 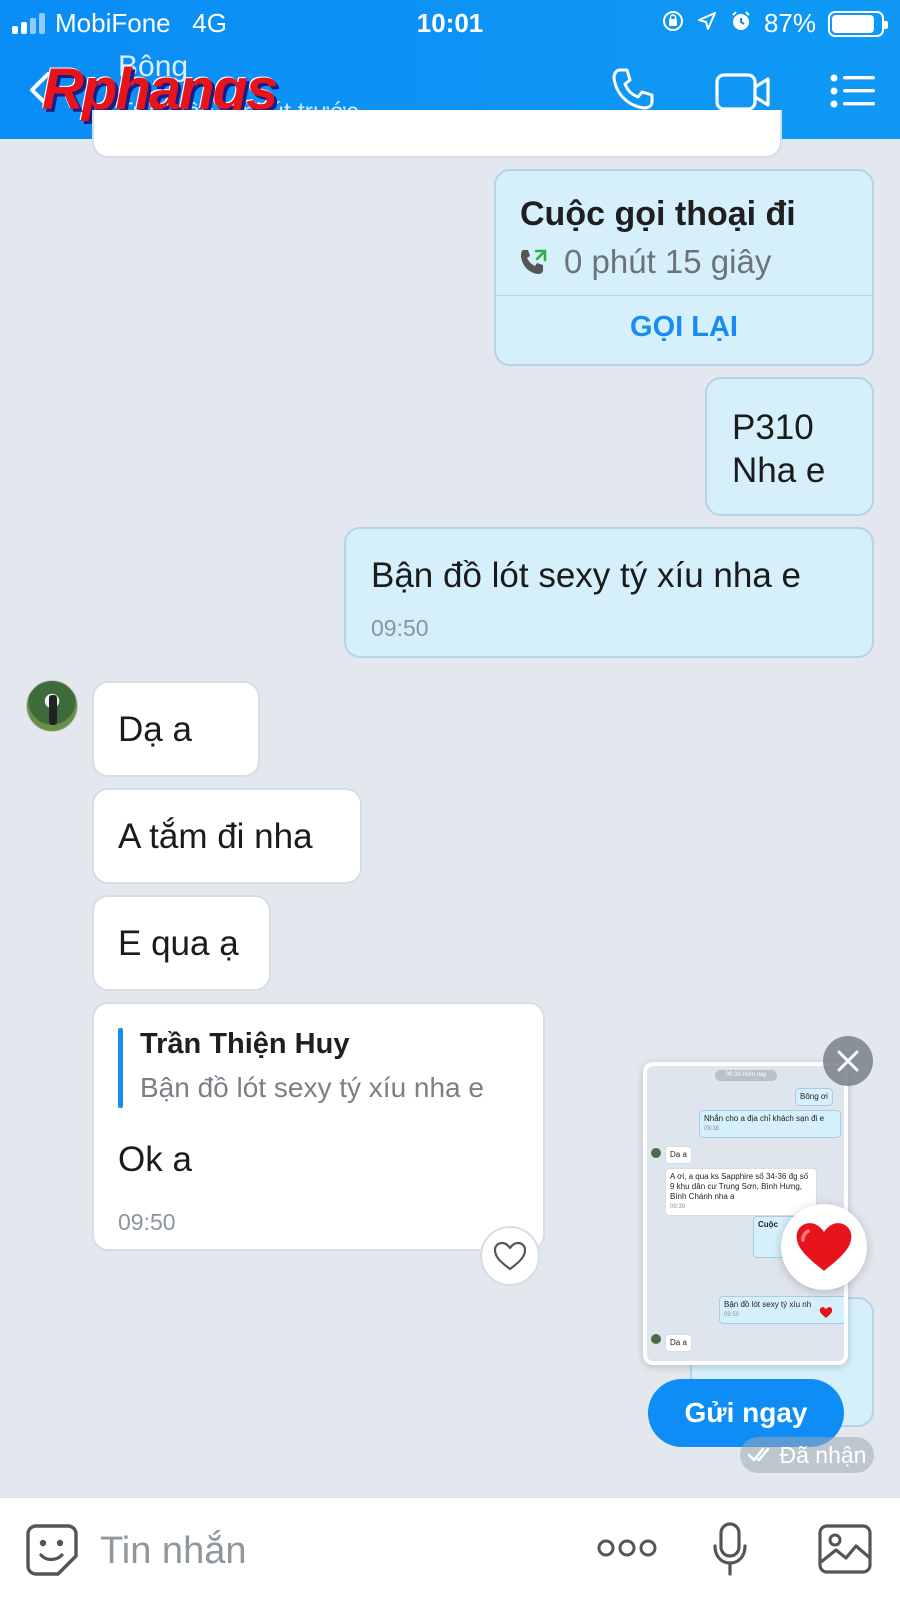 I want to click on quote-bar, so click(x=120, y=1068).